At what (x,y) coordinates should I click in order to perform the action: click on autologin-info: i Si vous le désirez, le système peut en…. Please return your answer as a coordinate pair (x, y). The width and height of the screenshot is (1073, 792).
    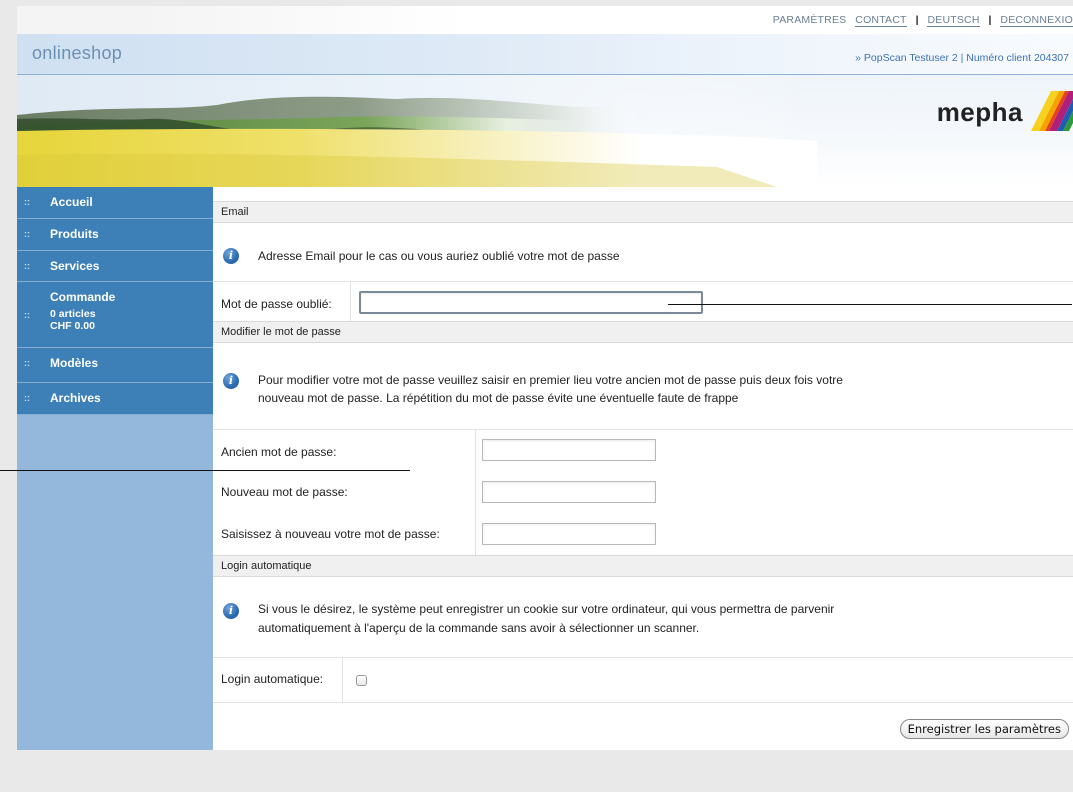
    Looking at the image, I should click on (643, 617).